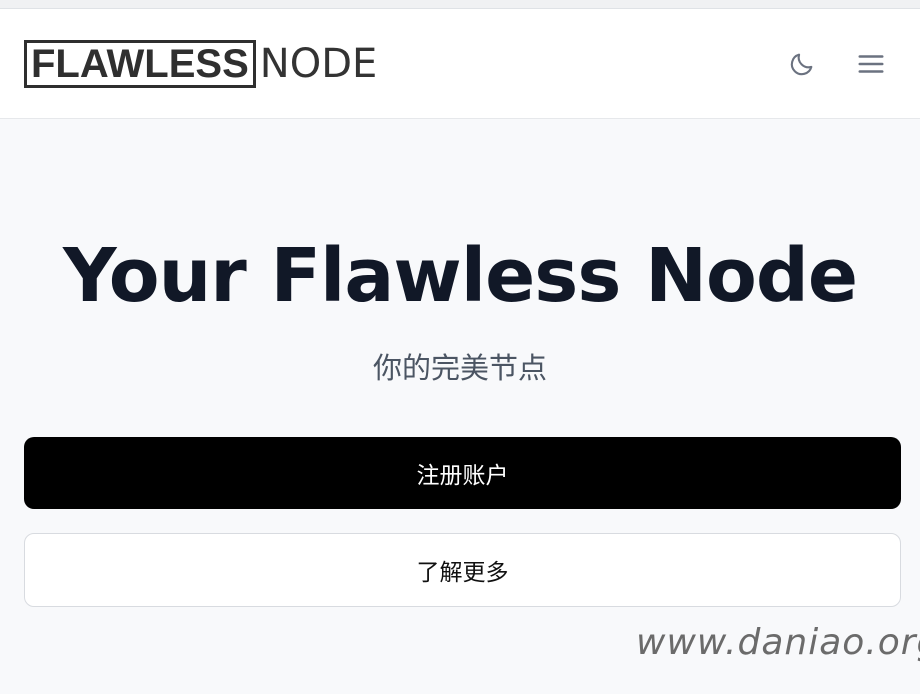 This screenshot has height=694, width=920. I want to click on register-button: 注册账户, so click(462, 473).